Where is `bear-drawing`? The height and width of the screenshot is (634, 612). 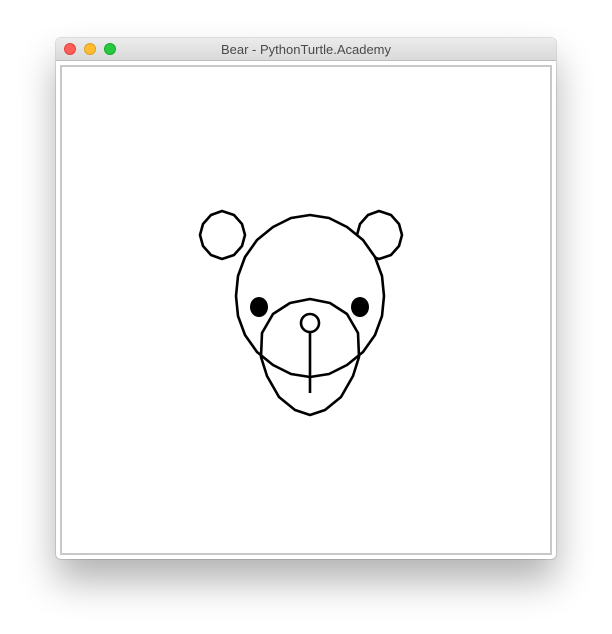
bear-drawing is located at coordinates (301, 313).